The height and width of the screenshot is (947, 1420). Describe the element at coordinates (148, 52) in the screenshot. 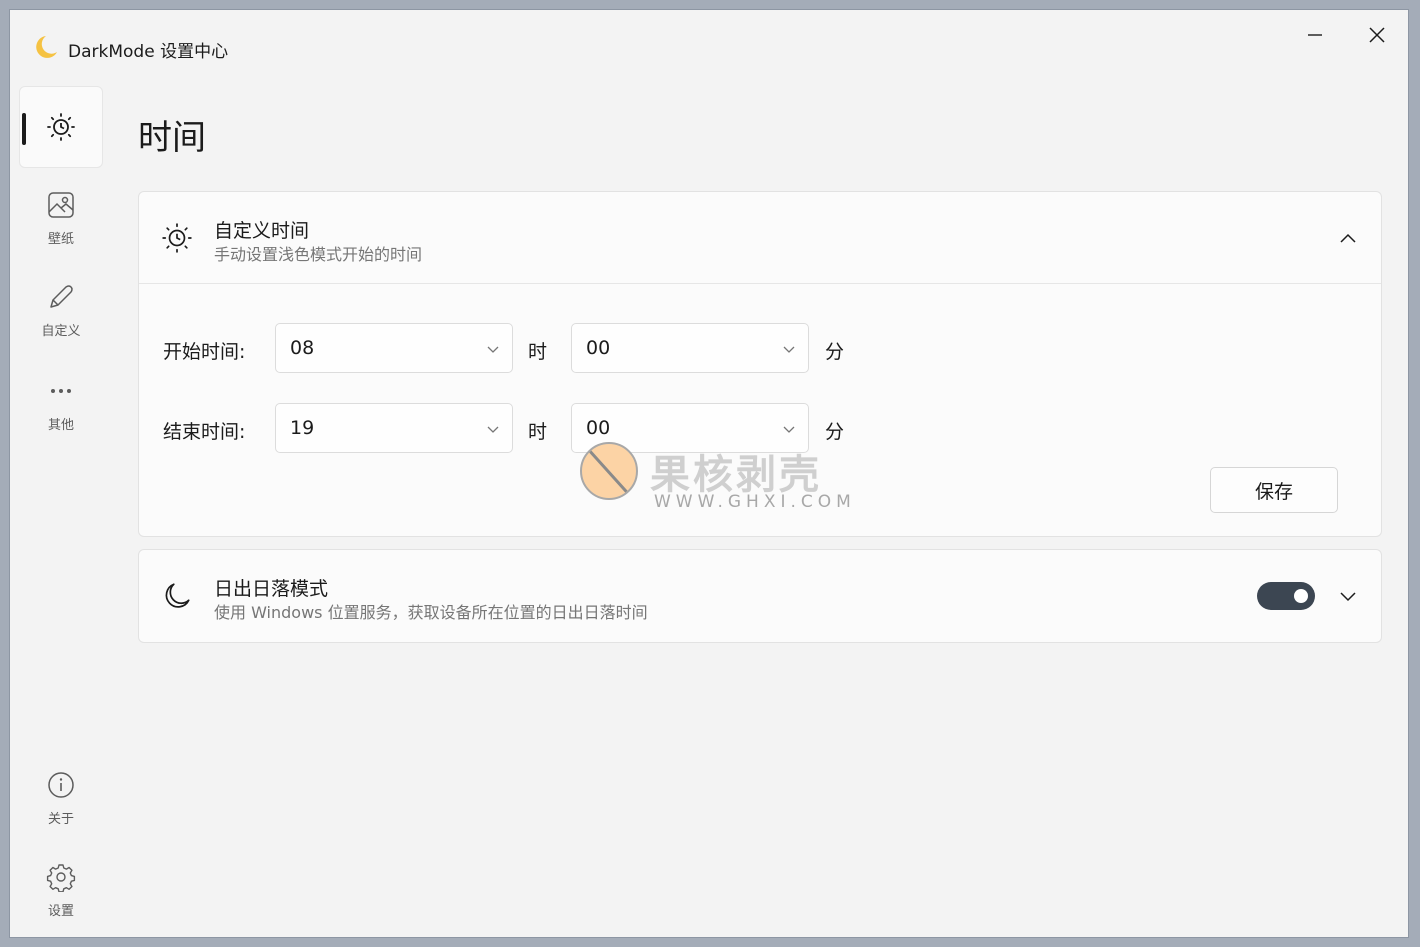

I see `app-title: DarkMode 设置中心` at that location.